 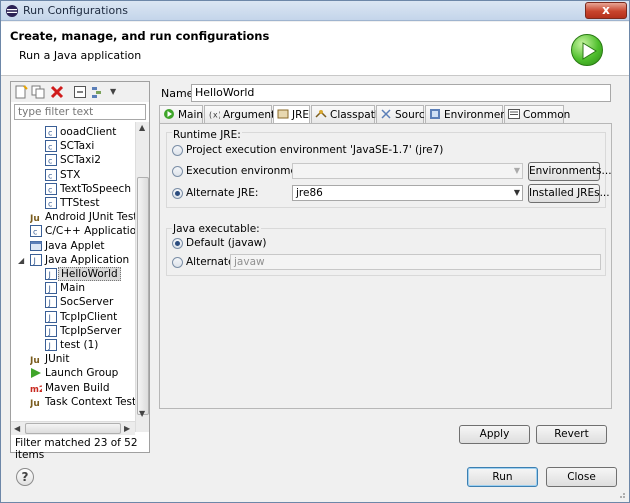 I want to click on chevron-down-icon: ▼, so click(x=516, y=170).